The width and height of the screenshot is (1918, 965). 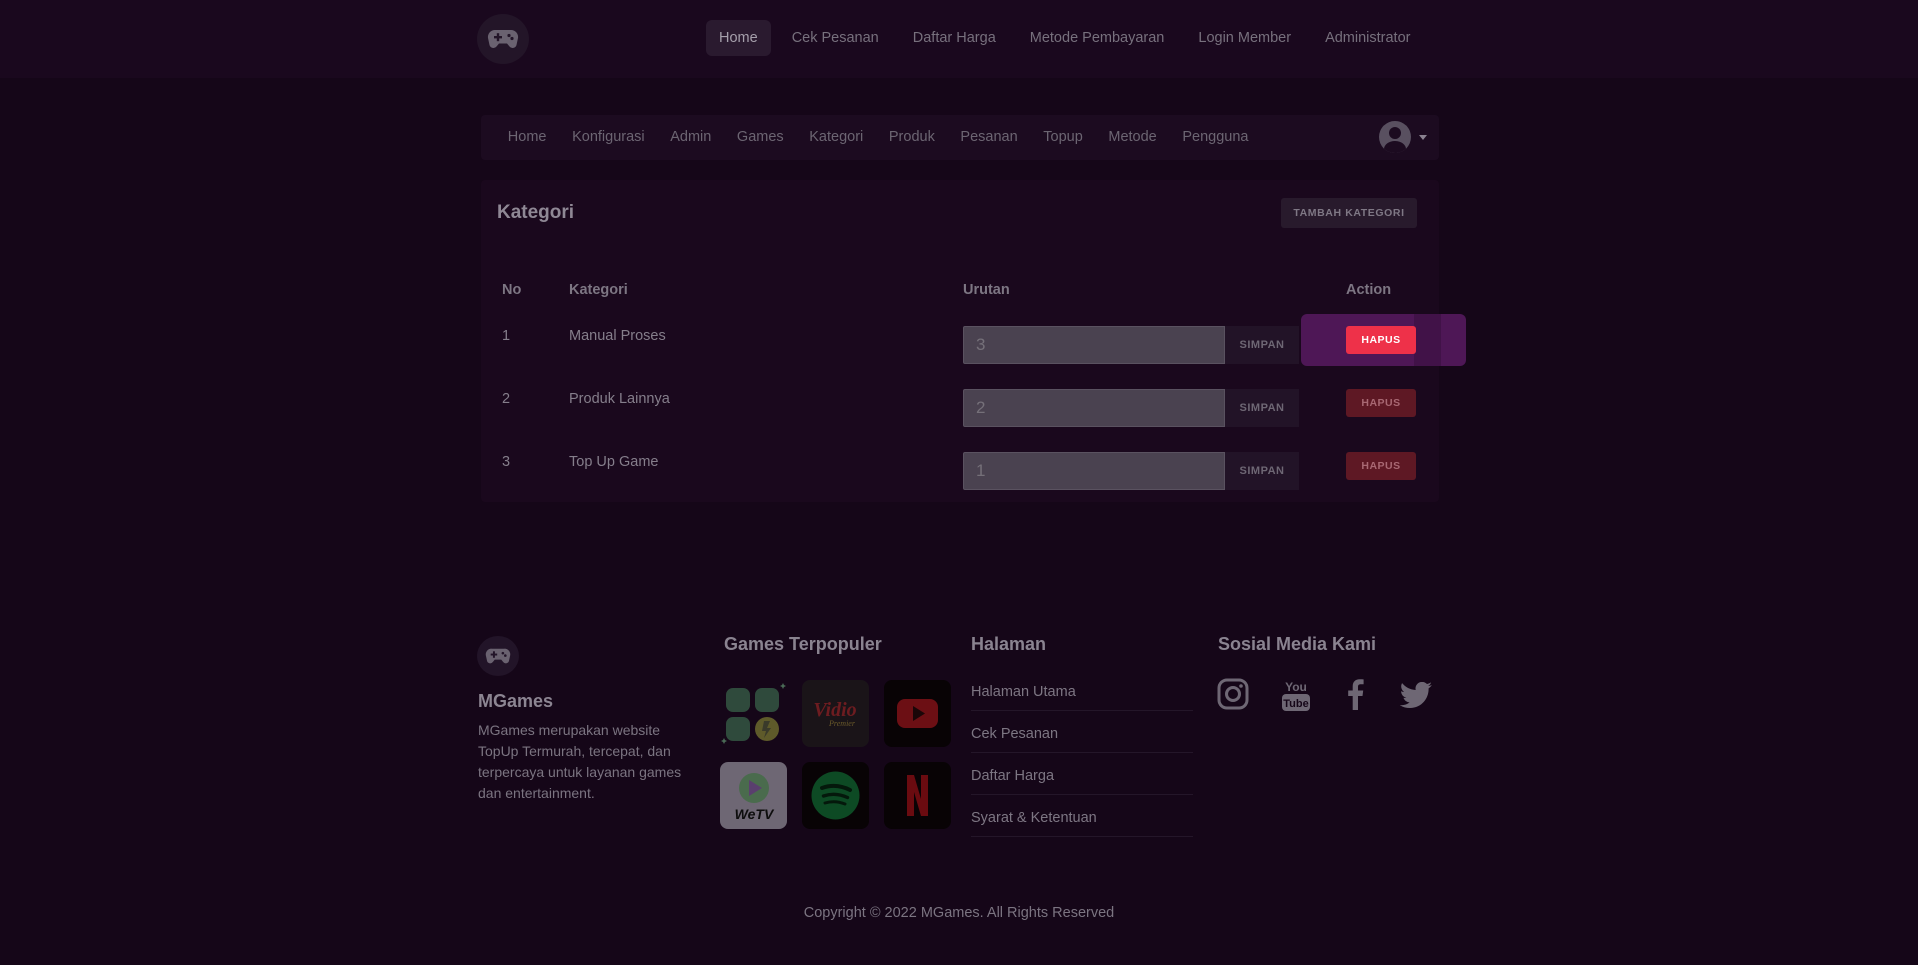 I want to click on user-menu, so click(x=1403, y=137).